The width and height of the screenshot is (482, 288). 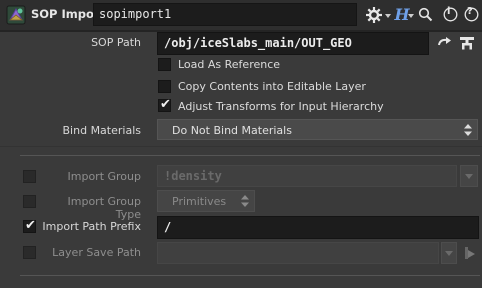 I want to click on info-icon: i, so click(x=450, y=14).